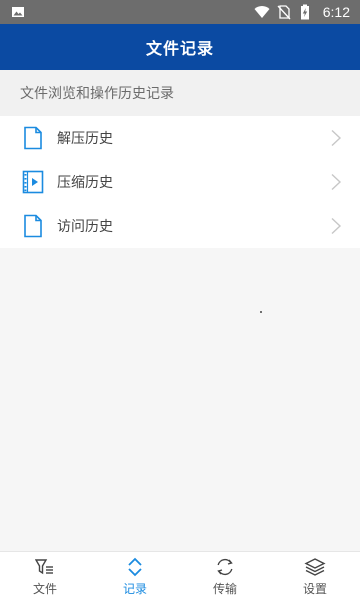  Describe the element at coordinates (85, 139) in the screenshot. I see `list-item-label: 解压历史` at that location.